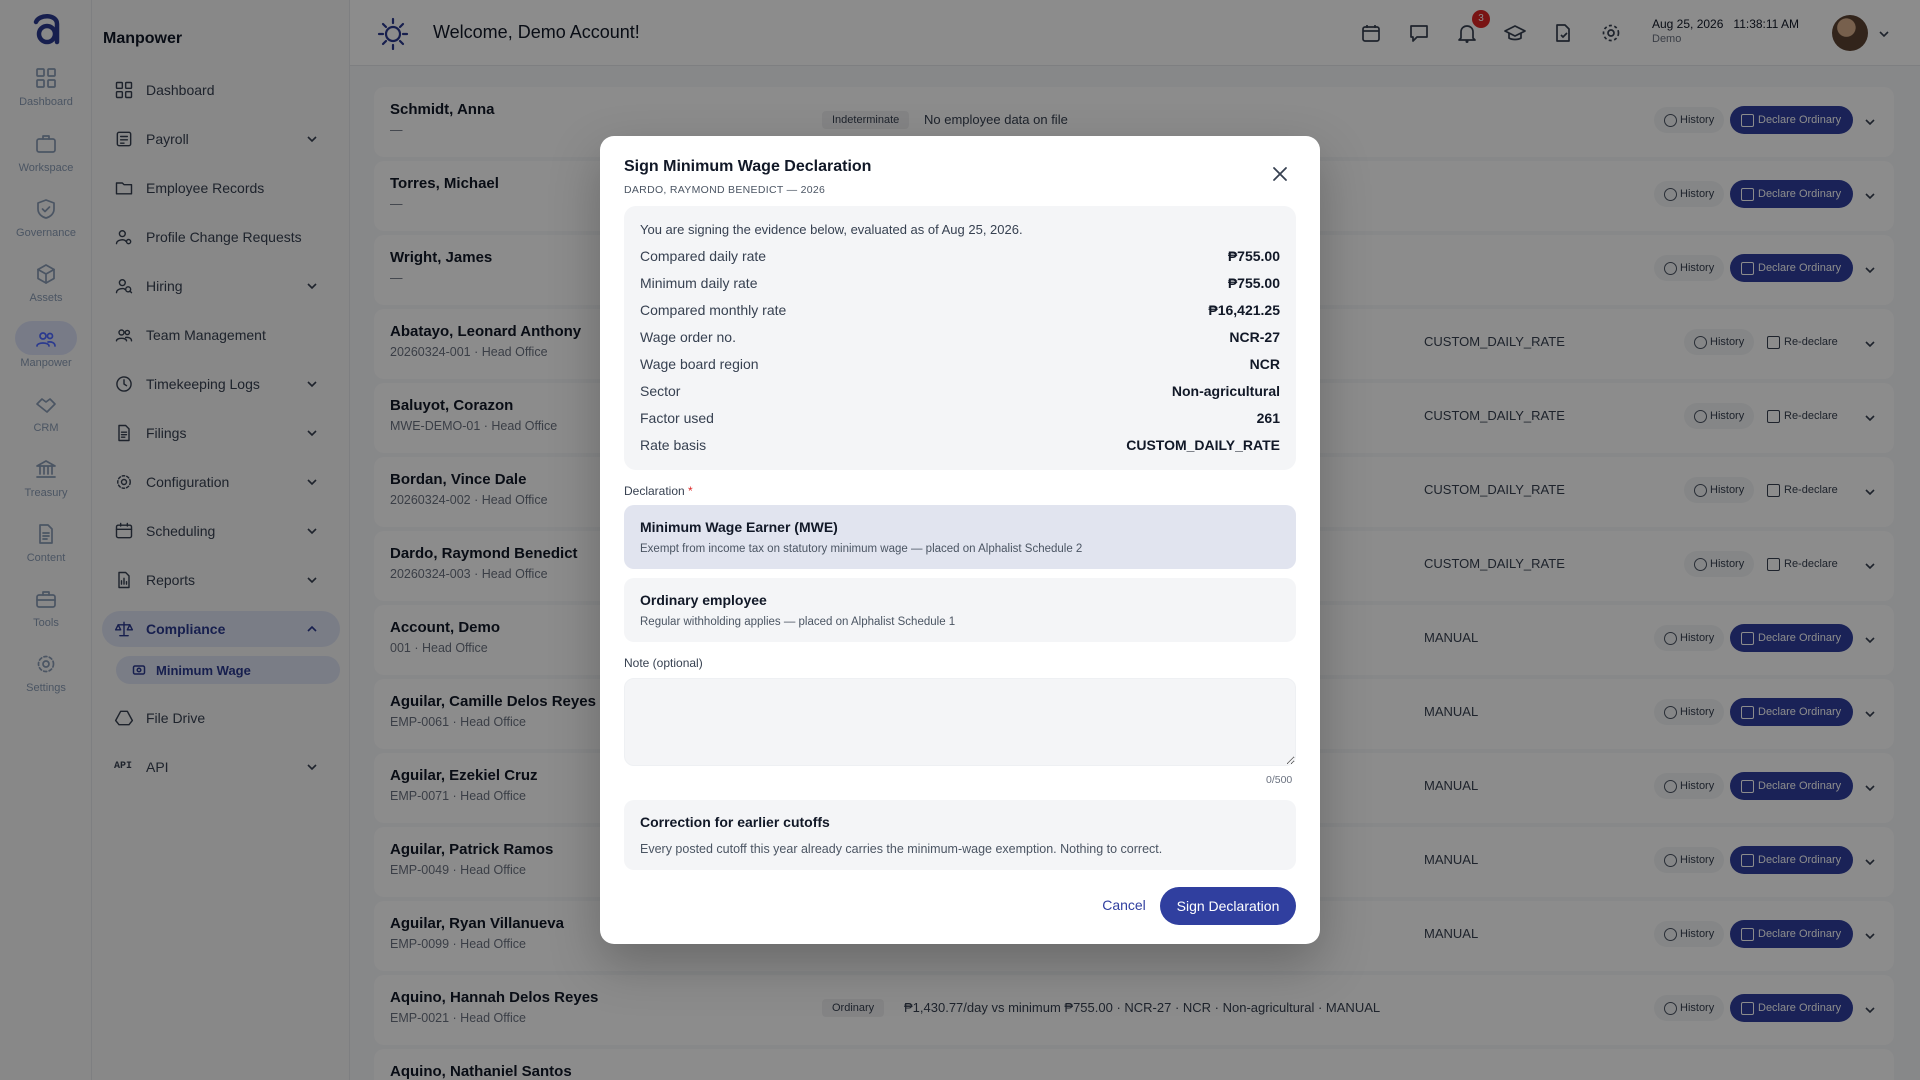  Describe the element at coordinates (46, 168) in the screenshot. I see `rail-item-label: Workspace` at that location.